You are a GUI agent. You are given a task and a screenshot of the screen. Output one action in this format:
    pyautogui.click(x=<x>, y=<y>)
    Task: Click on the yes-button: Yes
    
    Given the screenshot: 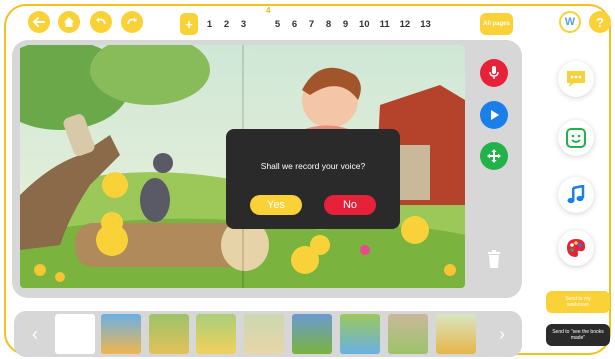 What is the action you would take?
    pyautogui.click(x=276, y=205)
    